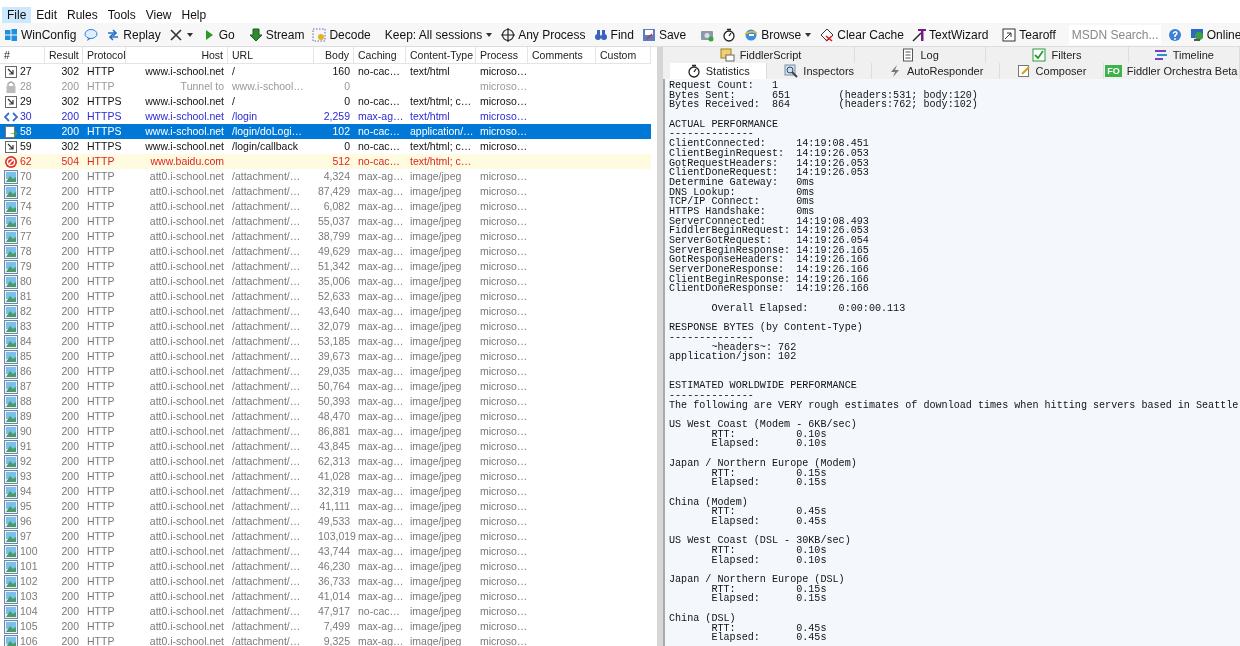  What do you see at coordinates (29, 611) in the screenshot?
I see `session-number: 104` at bounding box center [29, 611].